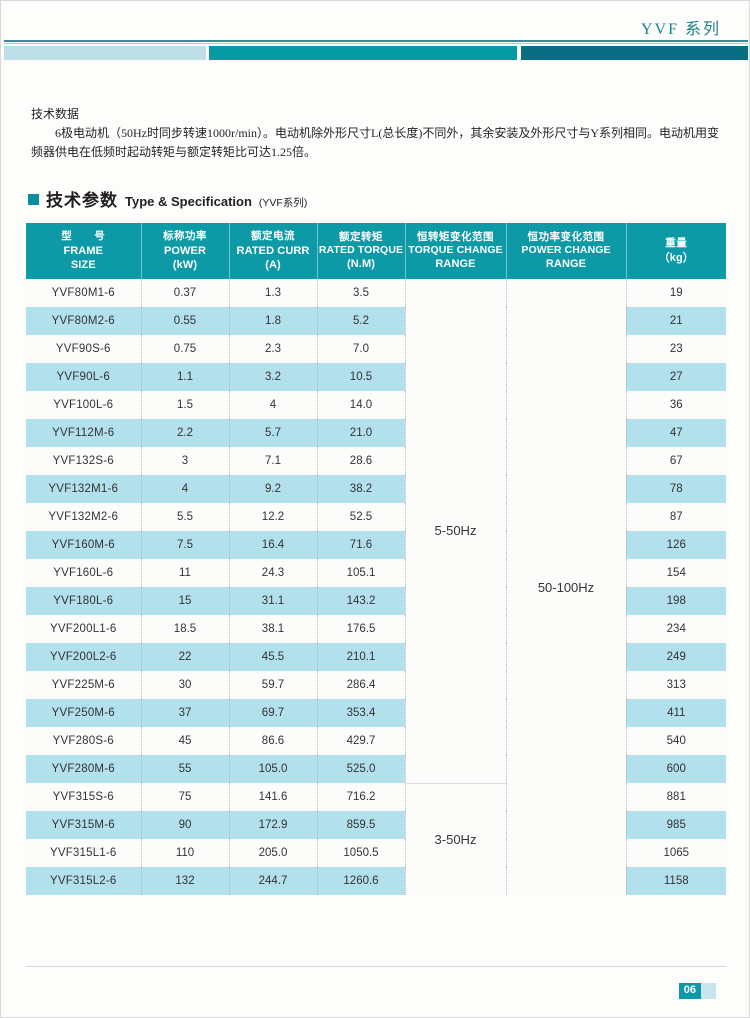 Image resolution: width=750 pixels, height=1018 pixels. I want to click on col-header-en1: RATED TORQUE, so click(361, 249).